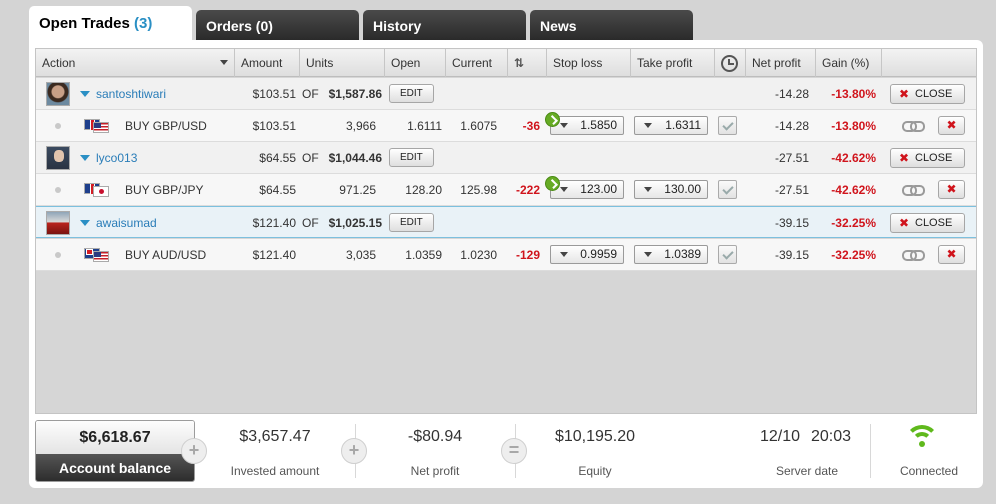 The image size is (996, 504). I want to click on wifi-connected-icon, so click(923, 437).